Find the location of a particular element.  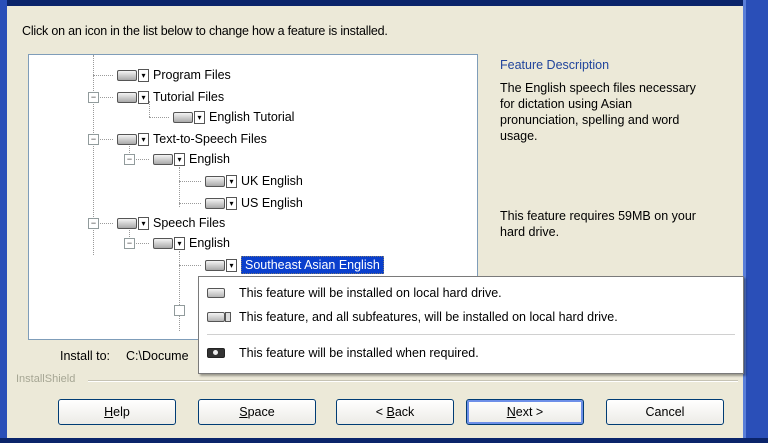

tree-item-southeast-asian-english: ▾ Southeast Asian English is located at coordinates (294, 265).